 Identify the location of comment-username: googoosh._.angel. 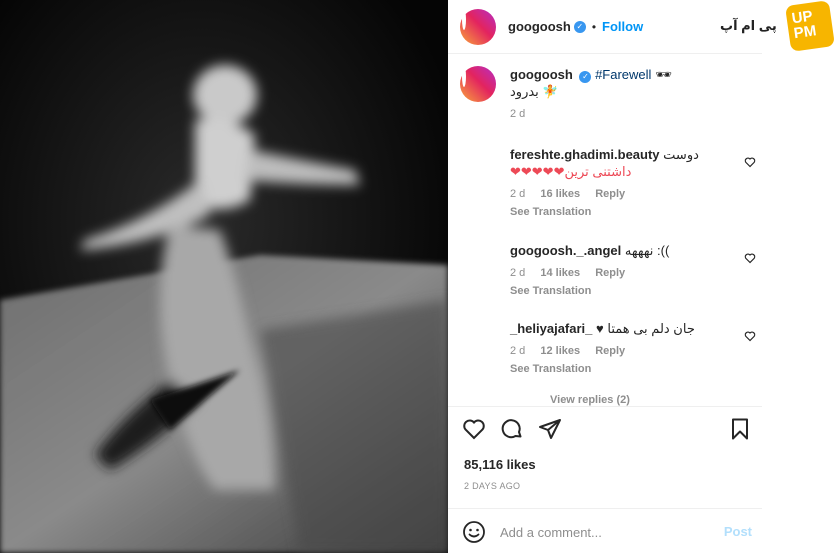
(565, 250).